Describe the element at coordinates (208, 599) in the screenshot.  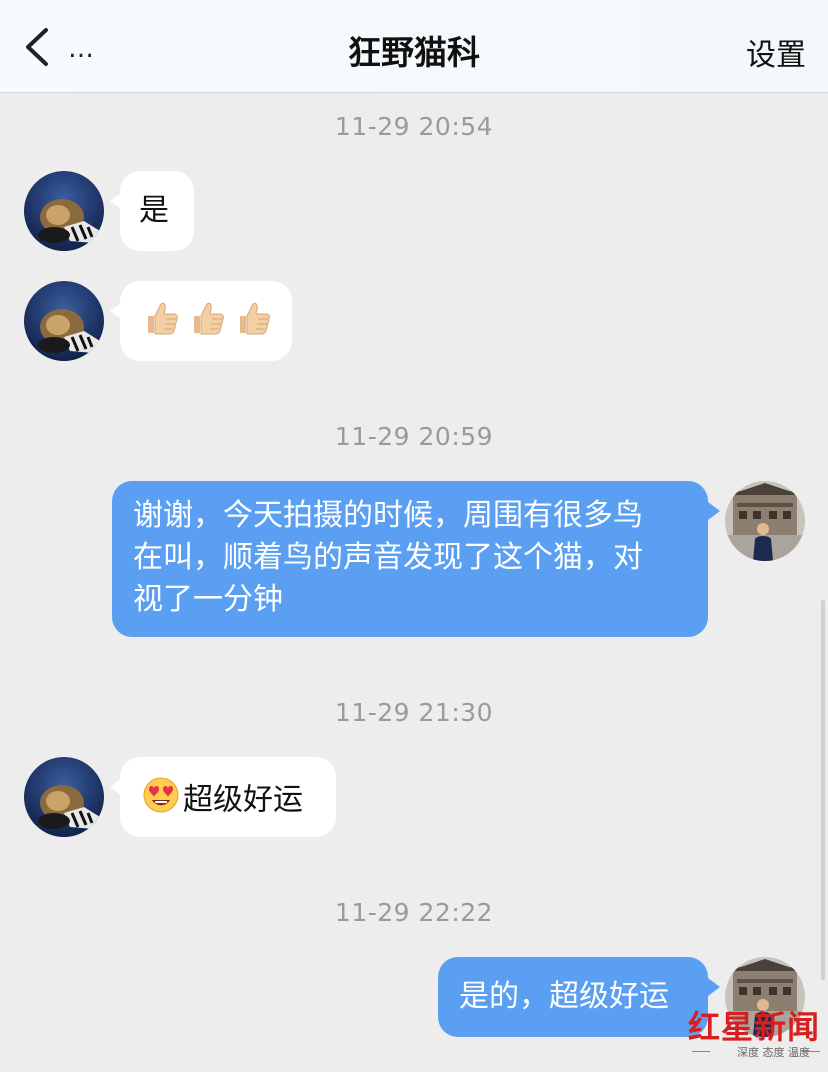
I see `message-text-line: 视了一分钟` at that location.